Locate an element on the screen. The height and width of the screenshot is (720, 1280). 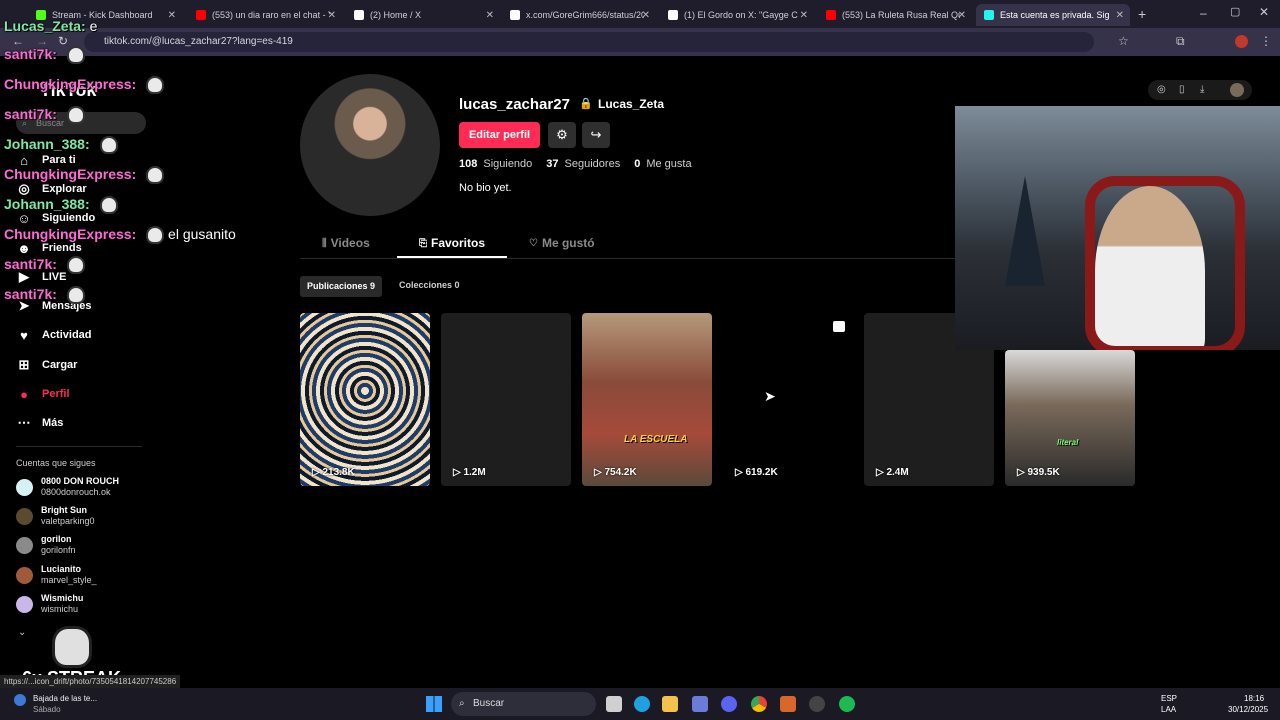
view-count-value: 213.8K is located at coordinates (338, 472).